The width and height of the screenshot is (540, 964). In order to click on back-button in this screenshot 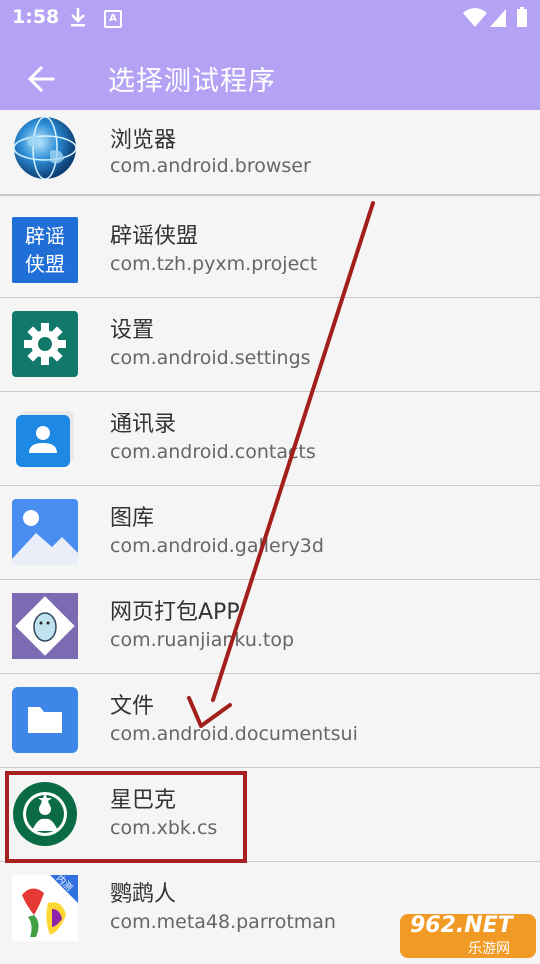, I will do `click(41, 79)`.